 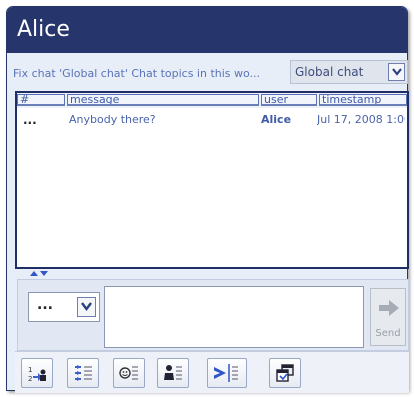 I want to click on emoticon-list-button, so click(x=129, y=373).